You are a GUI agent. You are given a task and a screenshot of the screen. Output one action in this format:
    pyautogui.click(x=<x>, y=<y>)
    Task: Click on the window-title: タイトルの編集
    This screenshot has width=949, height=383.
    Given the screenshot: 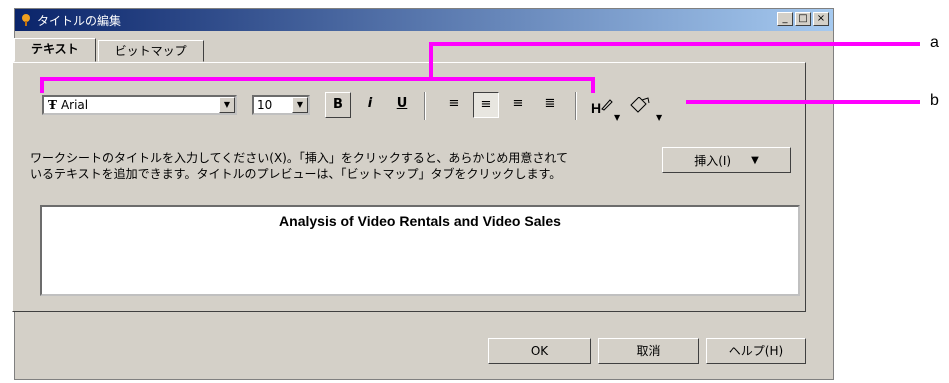 What is the action you would take?
    pyautogui.click(x=79, y=20)
    